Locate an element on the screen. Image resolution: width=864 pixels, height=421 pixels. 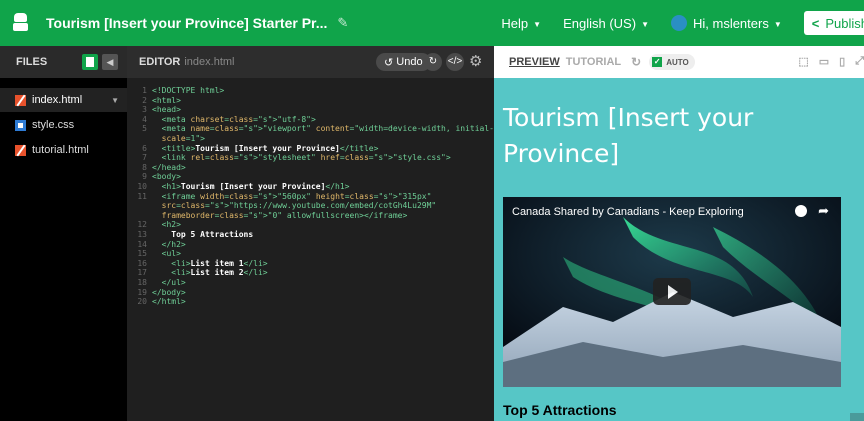
code-line: <ul> is located at coordinates (166, 254).